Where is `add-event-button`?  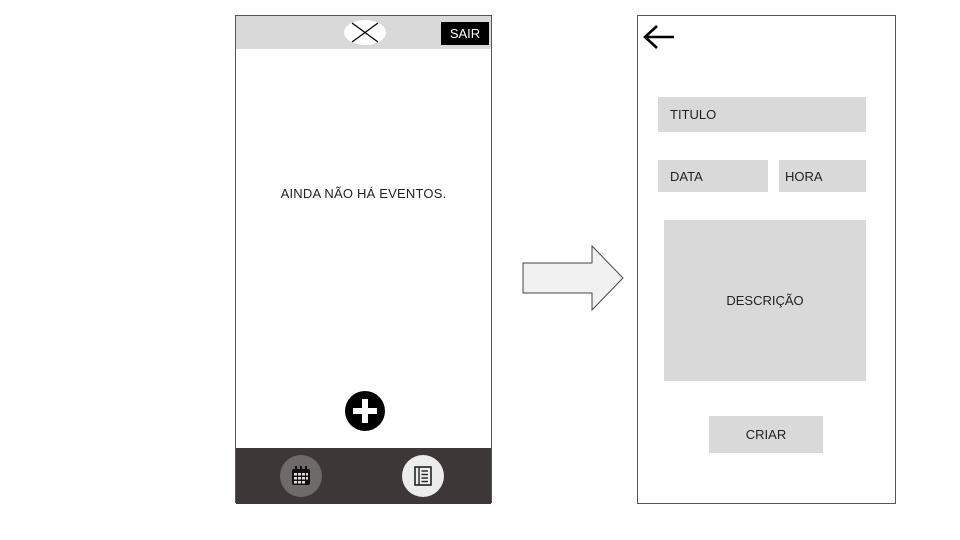
add-event-button is located at coordinates (365, 411).